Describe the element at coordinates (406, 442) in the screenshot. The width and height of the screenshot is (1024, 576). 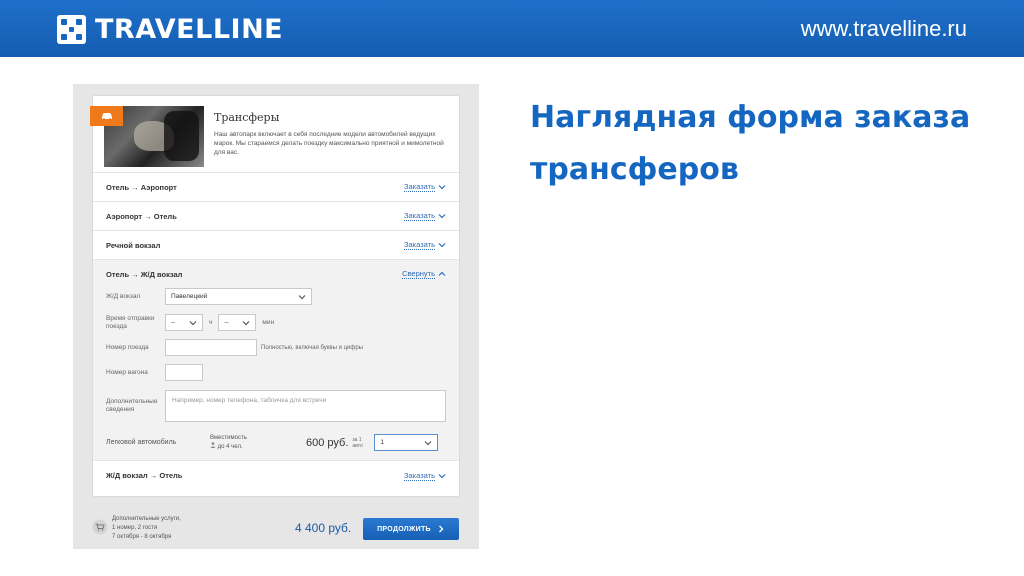
I see `quantity-select: 1` at that location.